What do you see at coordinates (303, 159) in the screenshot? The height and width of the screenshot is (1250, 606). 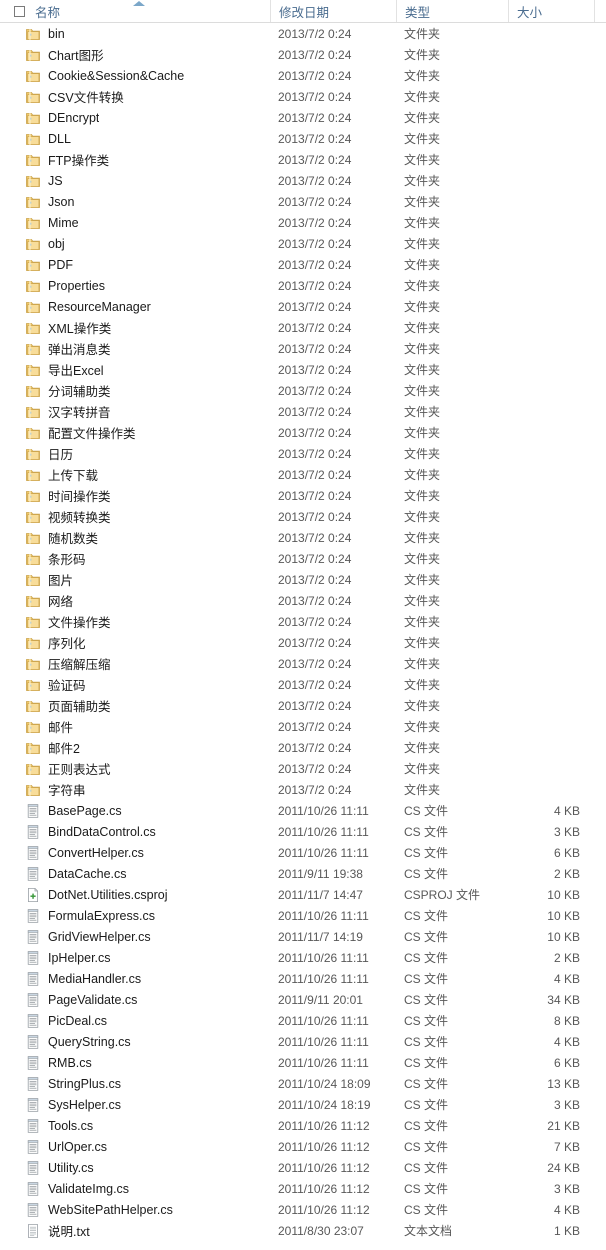 I see `file-row: FTP操作类 2013/7/2 0:24 文件夹` at bounding box center [303, 159].